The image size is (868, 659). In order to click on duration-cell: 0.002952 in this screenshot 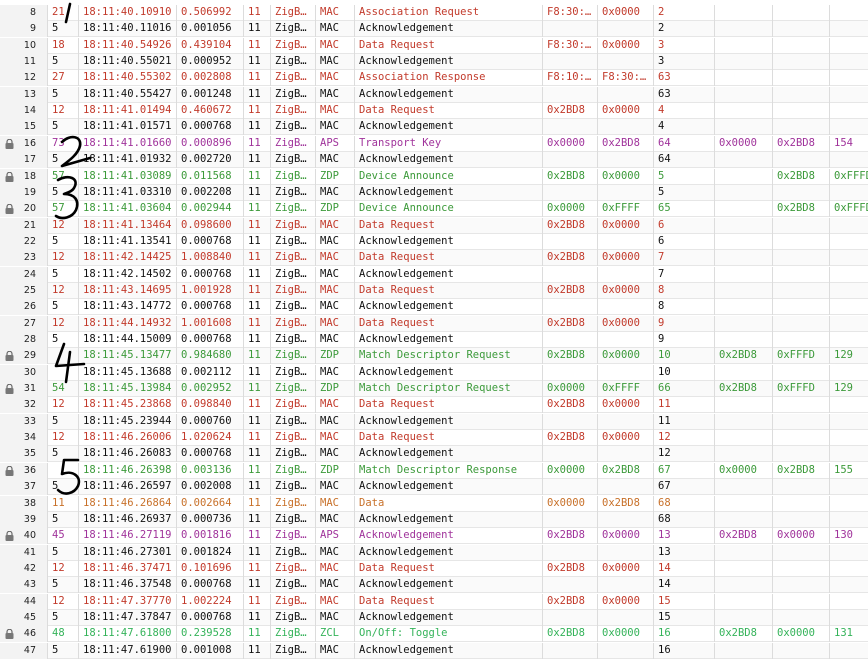, I will do `click(209, 389)`.